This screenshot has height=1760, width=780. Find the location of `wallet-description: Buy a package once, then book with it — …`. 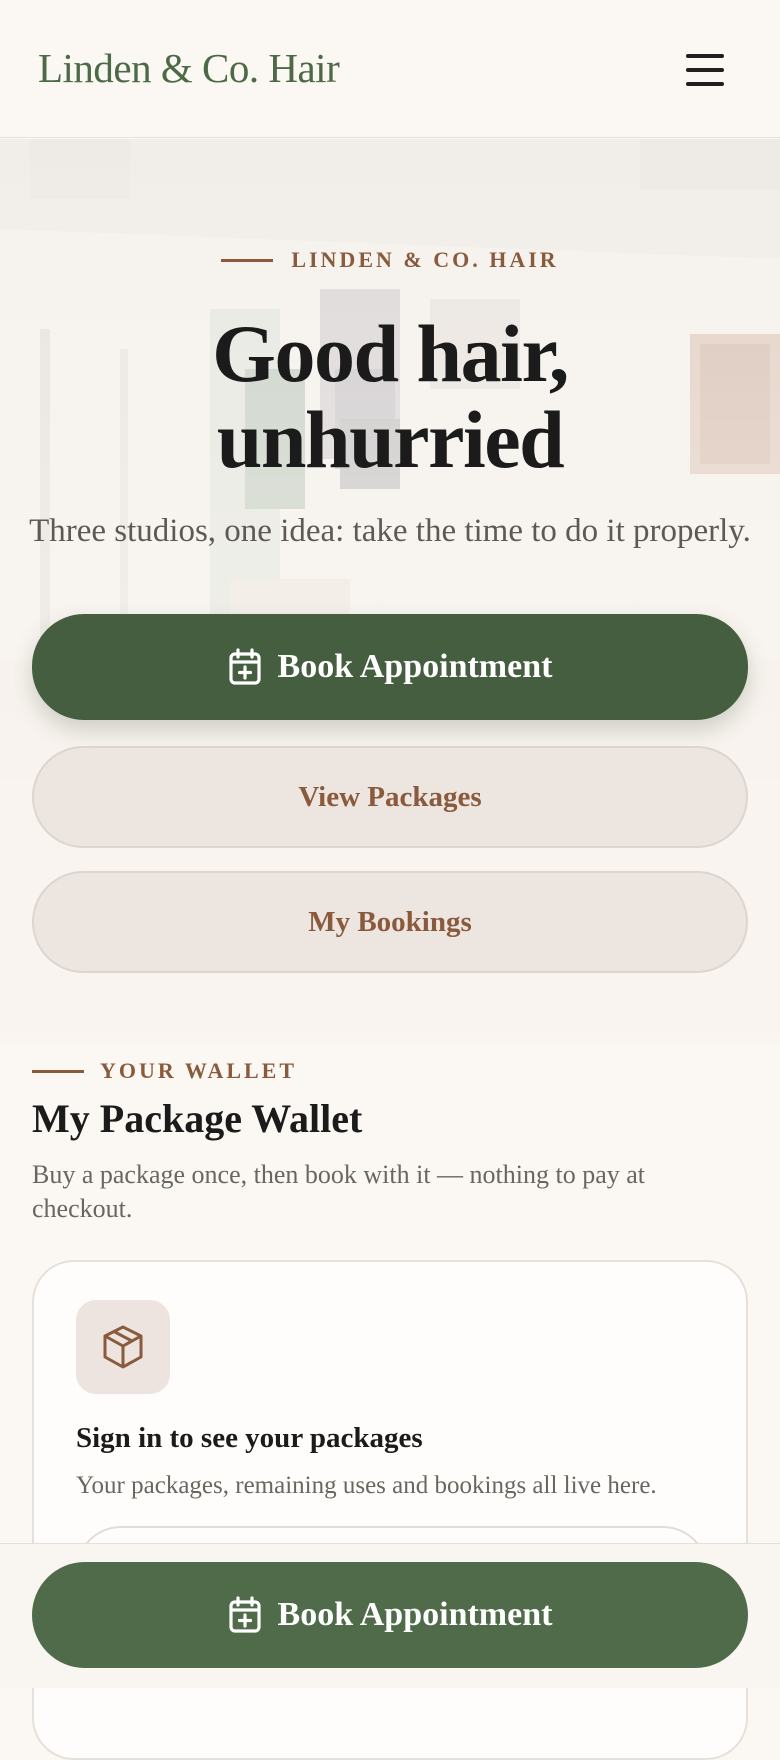

wallet-description: Buy a package once, then book with it — … is located at coordinates (339, 1191).